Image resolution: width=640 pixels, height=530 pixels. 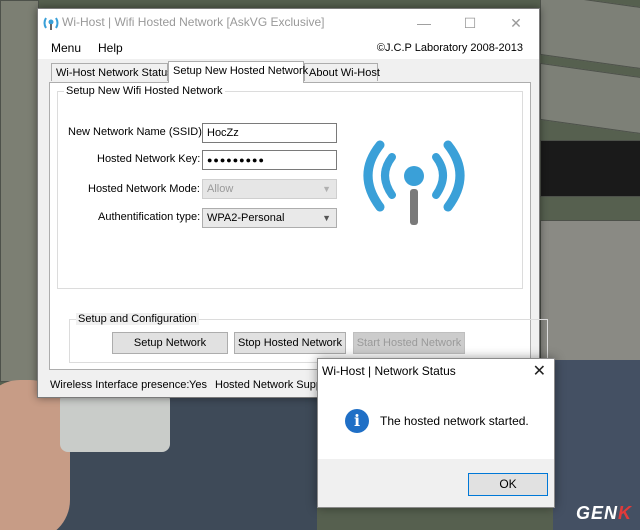 I want to click on setup-group-title: Setup New Wifi Hosted Network, so click(x=144, y=91).